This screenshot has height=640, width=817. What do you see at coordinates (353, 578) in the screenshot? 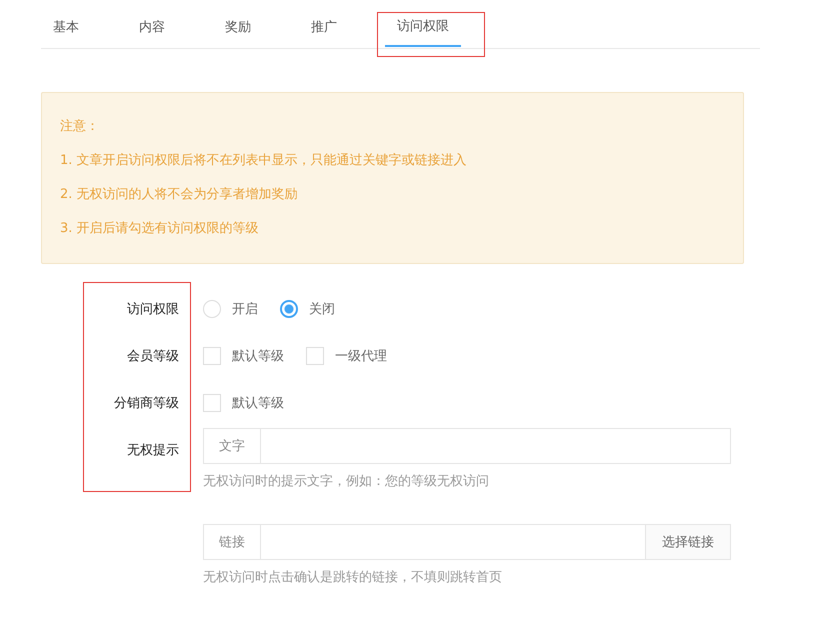
I see `help-text: 无权访问时点击确认是跳转的链接，不填则跳转首页` at bounding box center [353, 578].